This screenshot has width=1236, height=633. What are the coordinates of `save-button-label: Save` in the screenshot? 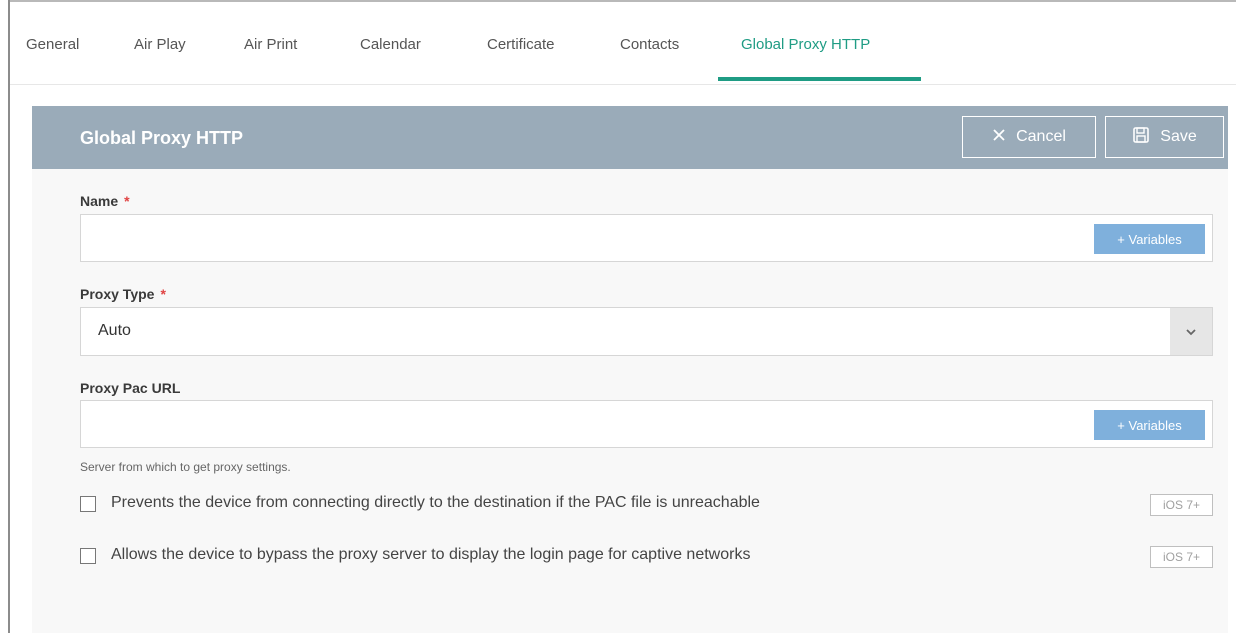 It's located at (1178, 136).